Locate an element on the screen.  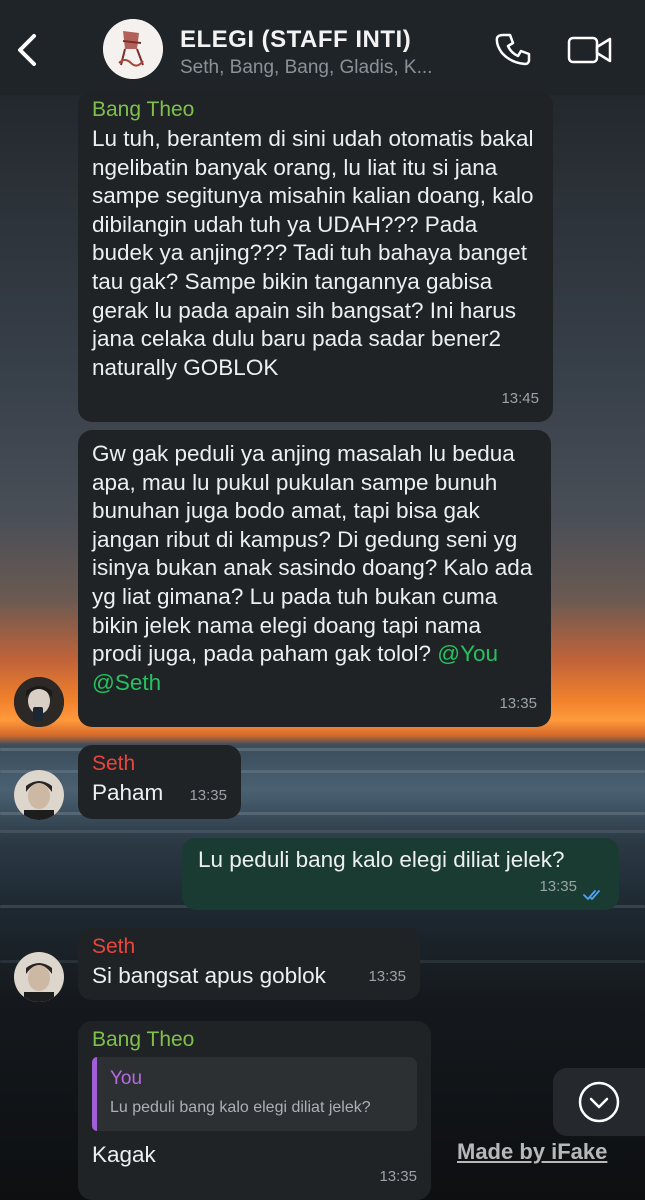
chevron-down-icon is located at coordinates (599, 1102).